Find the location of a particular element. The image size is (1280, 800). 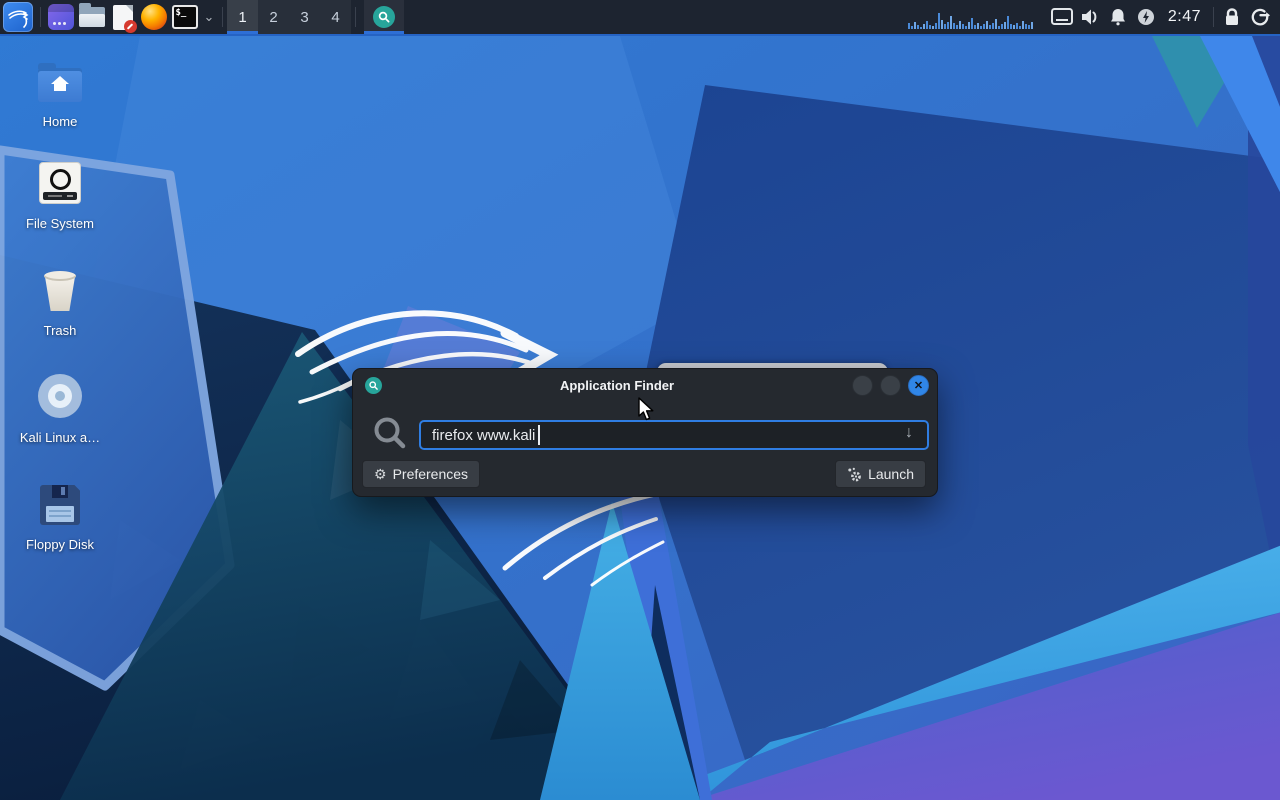

workspace-switcher: 1 2 3 4 is located at coordinates (289, 17).